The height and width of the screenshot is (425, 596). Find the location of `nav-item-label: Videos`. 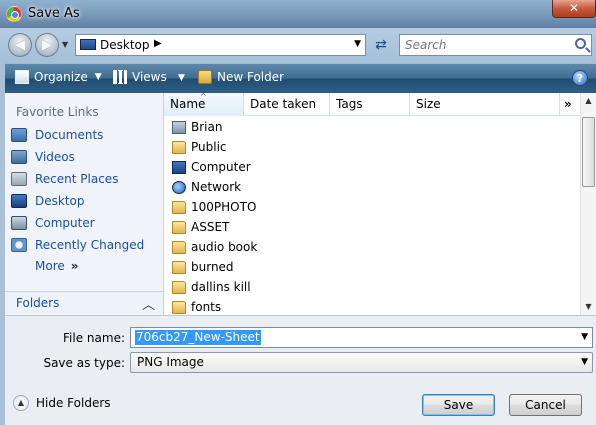

nav-item-label: Videos is located at coordinates (55, 157).